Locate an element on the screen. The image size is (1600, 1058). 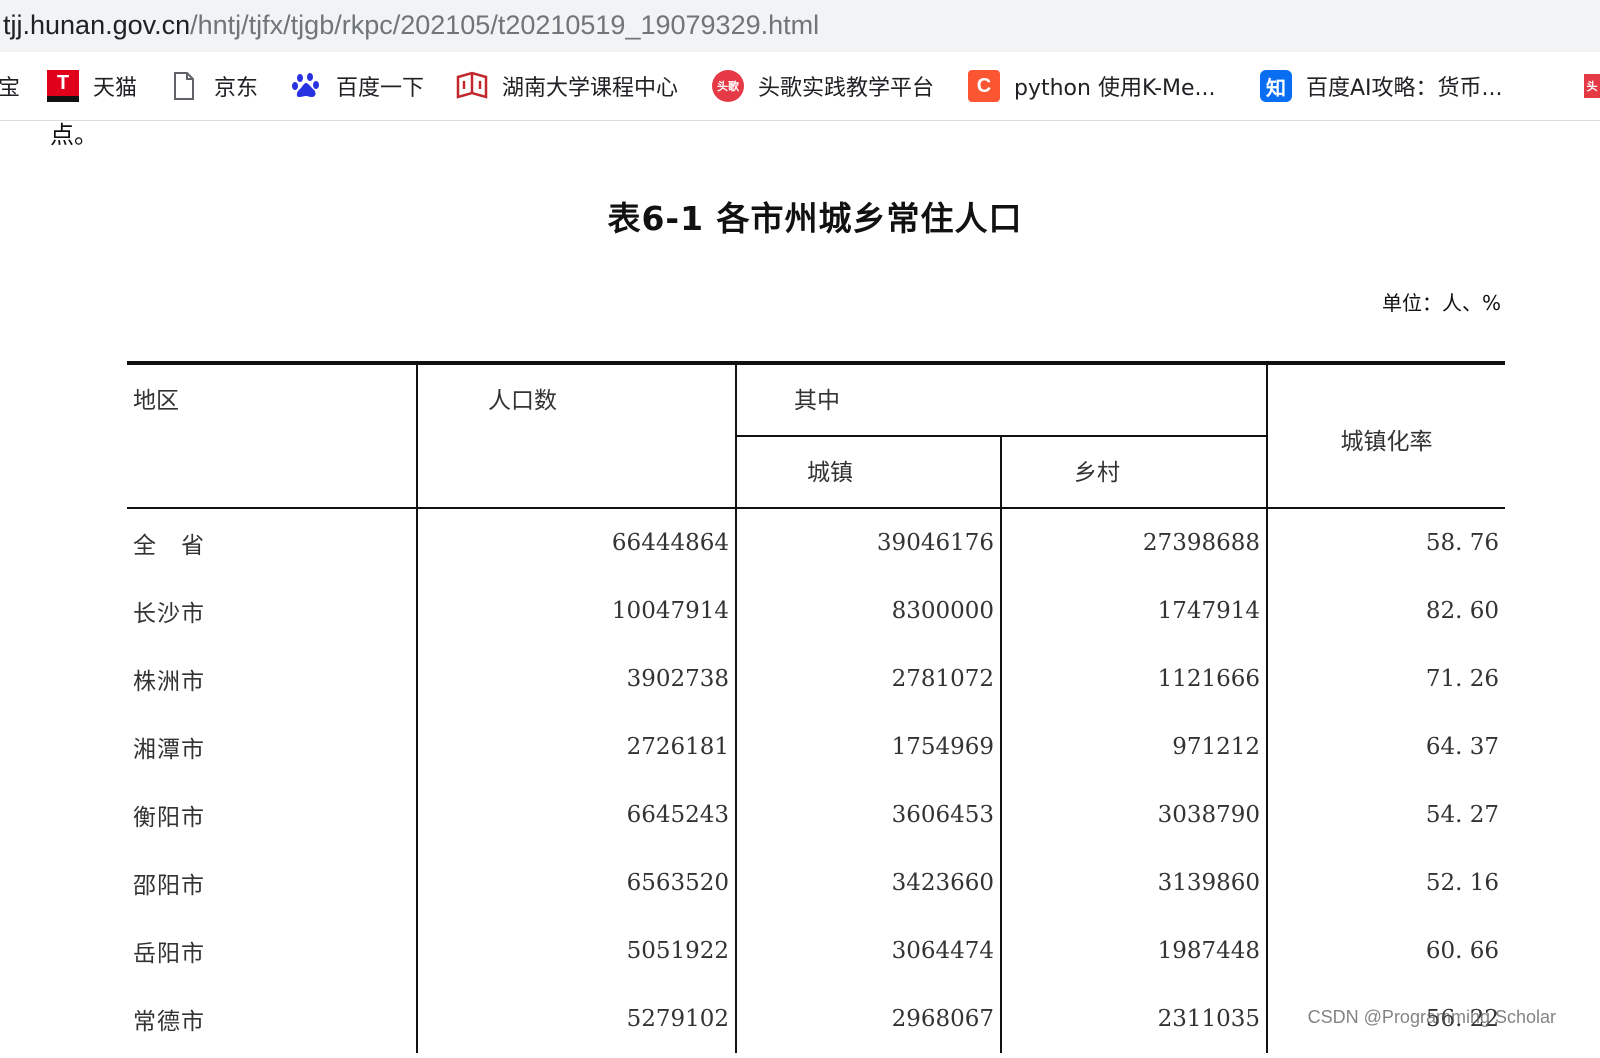
cell-population: 5051922 is located at coordinates (576, 951).